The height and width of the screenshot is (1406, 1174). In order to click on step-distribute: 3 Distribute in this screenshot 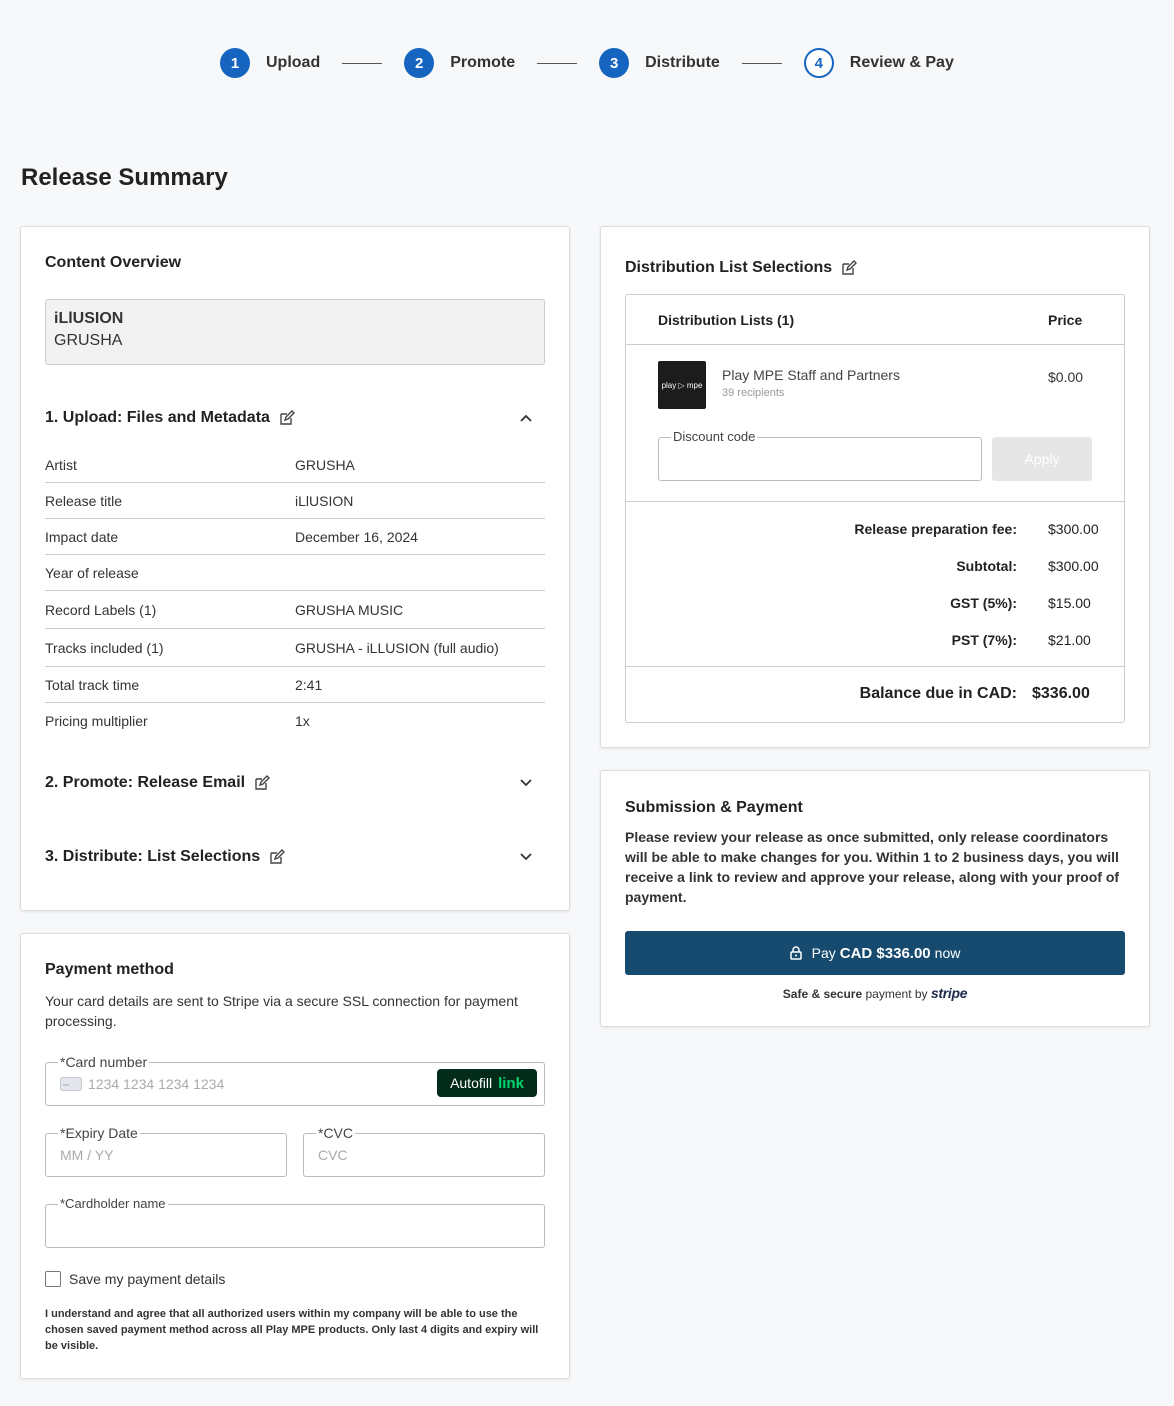, I will do `click(659, 63)`.